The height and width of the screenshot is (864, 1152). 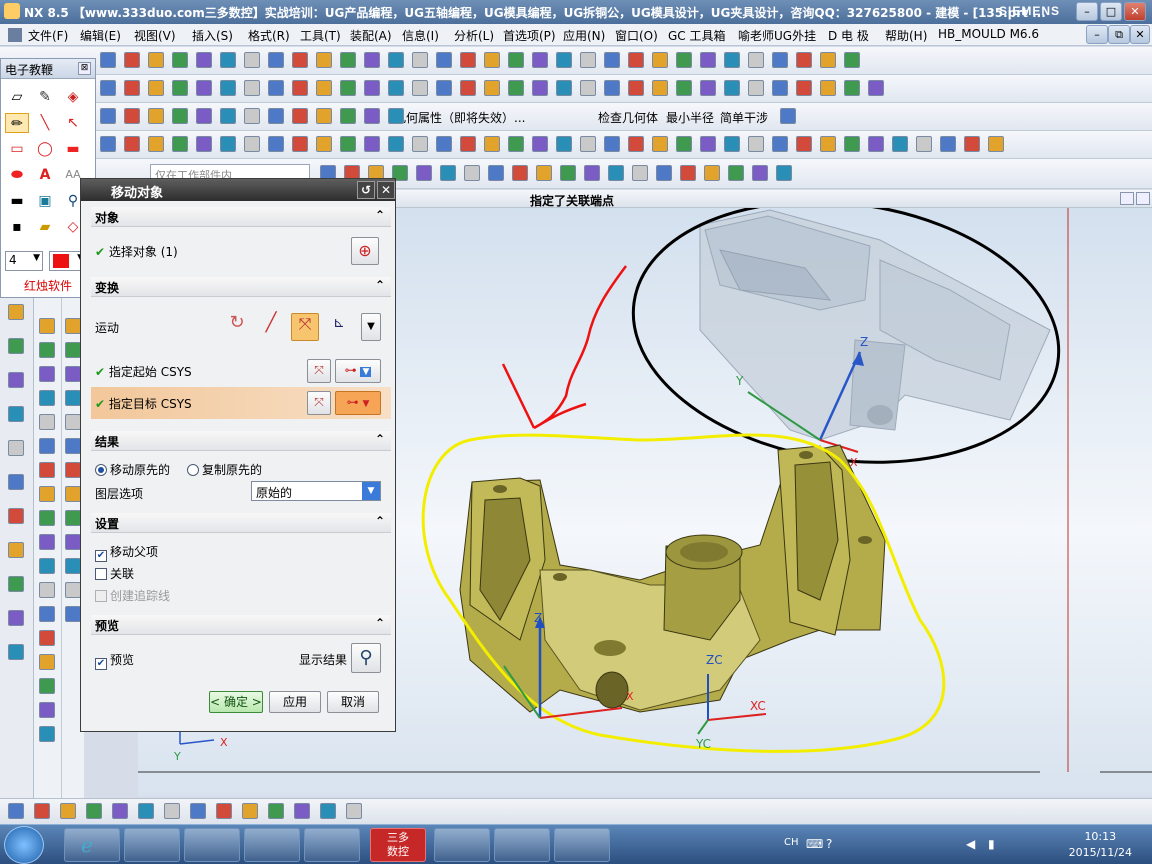 I want to click on menu-help: 帮助(H), so click(x=906, y=35).